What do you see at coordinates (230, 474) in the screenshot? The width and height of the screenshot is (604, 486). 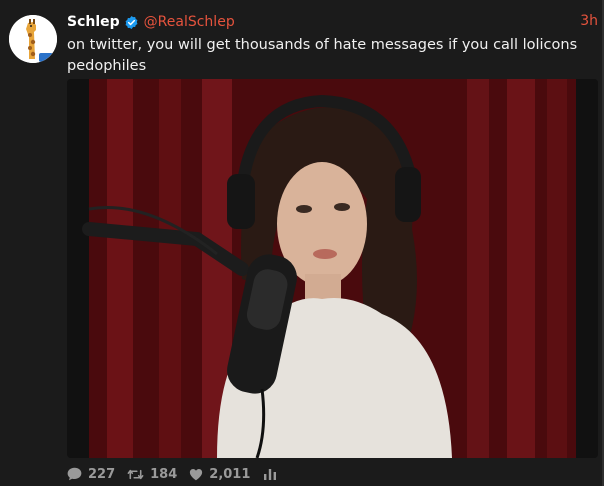 I see `like-count: 2,011` at bounding box center [230, 474].